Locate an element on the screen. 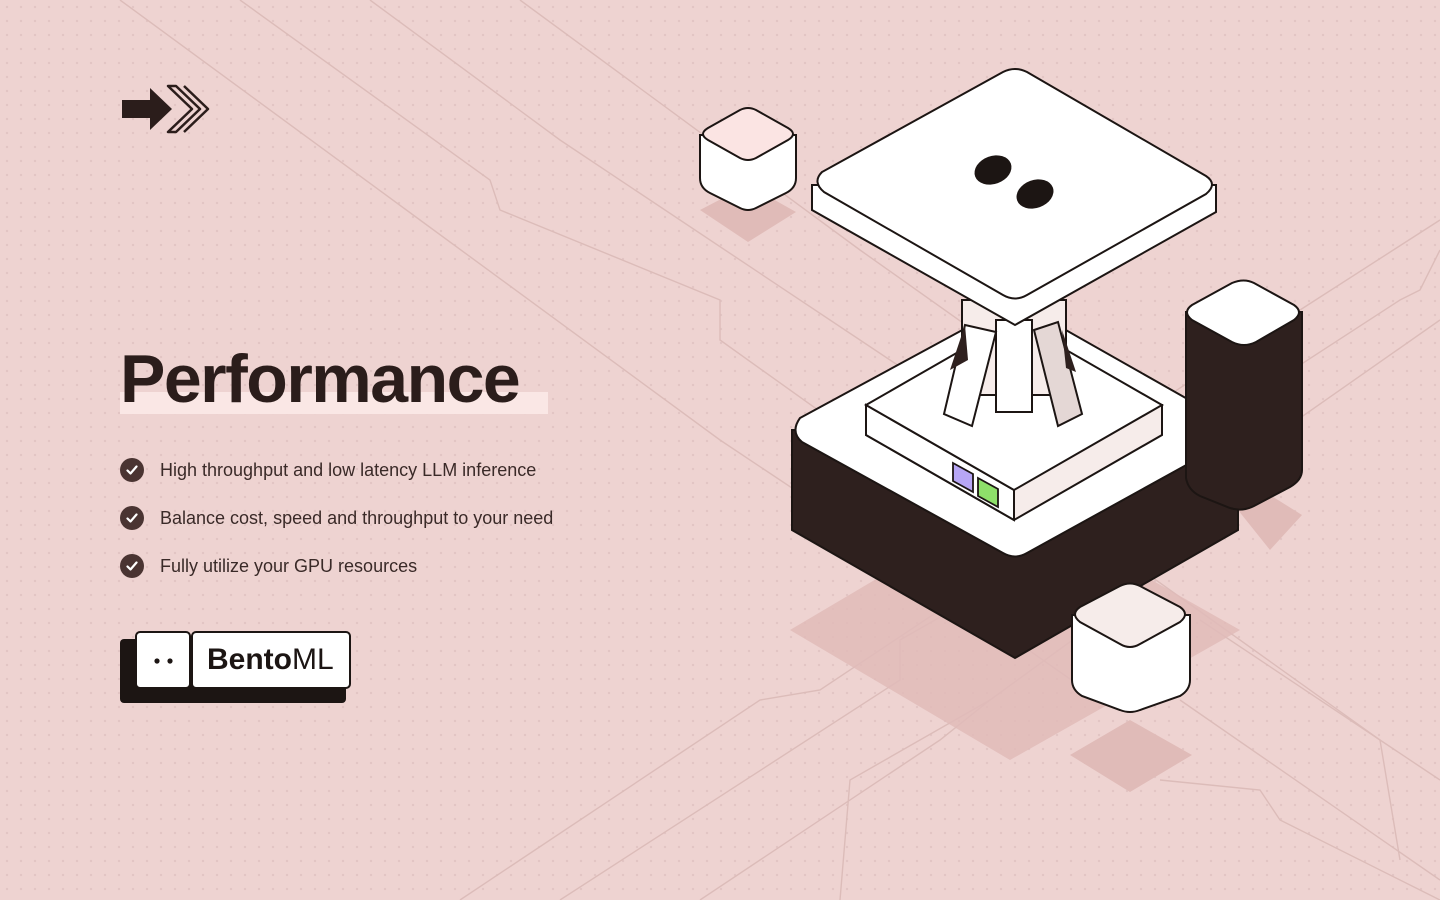 The height and width of the screenshot is (900, 1440). brand-name-regular: ML is located at coordinates (313, 659).